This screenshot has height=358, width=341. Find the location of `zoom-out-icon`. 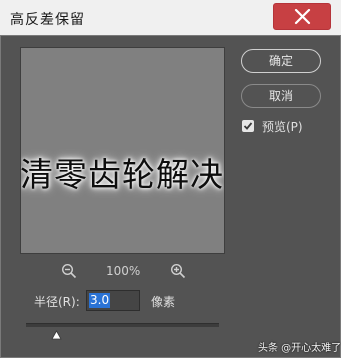

zoom-out-icon is located at coordinates (69, 271).